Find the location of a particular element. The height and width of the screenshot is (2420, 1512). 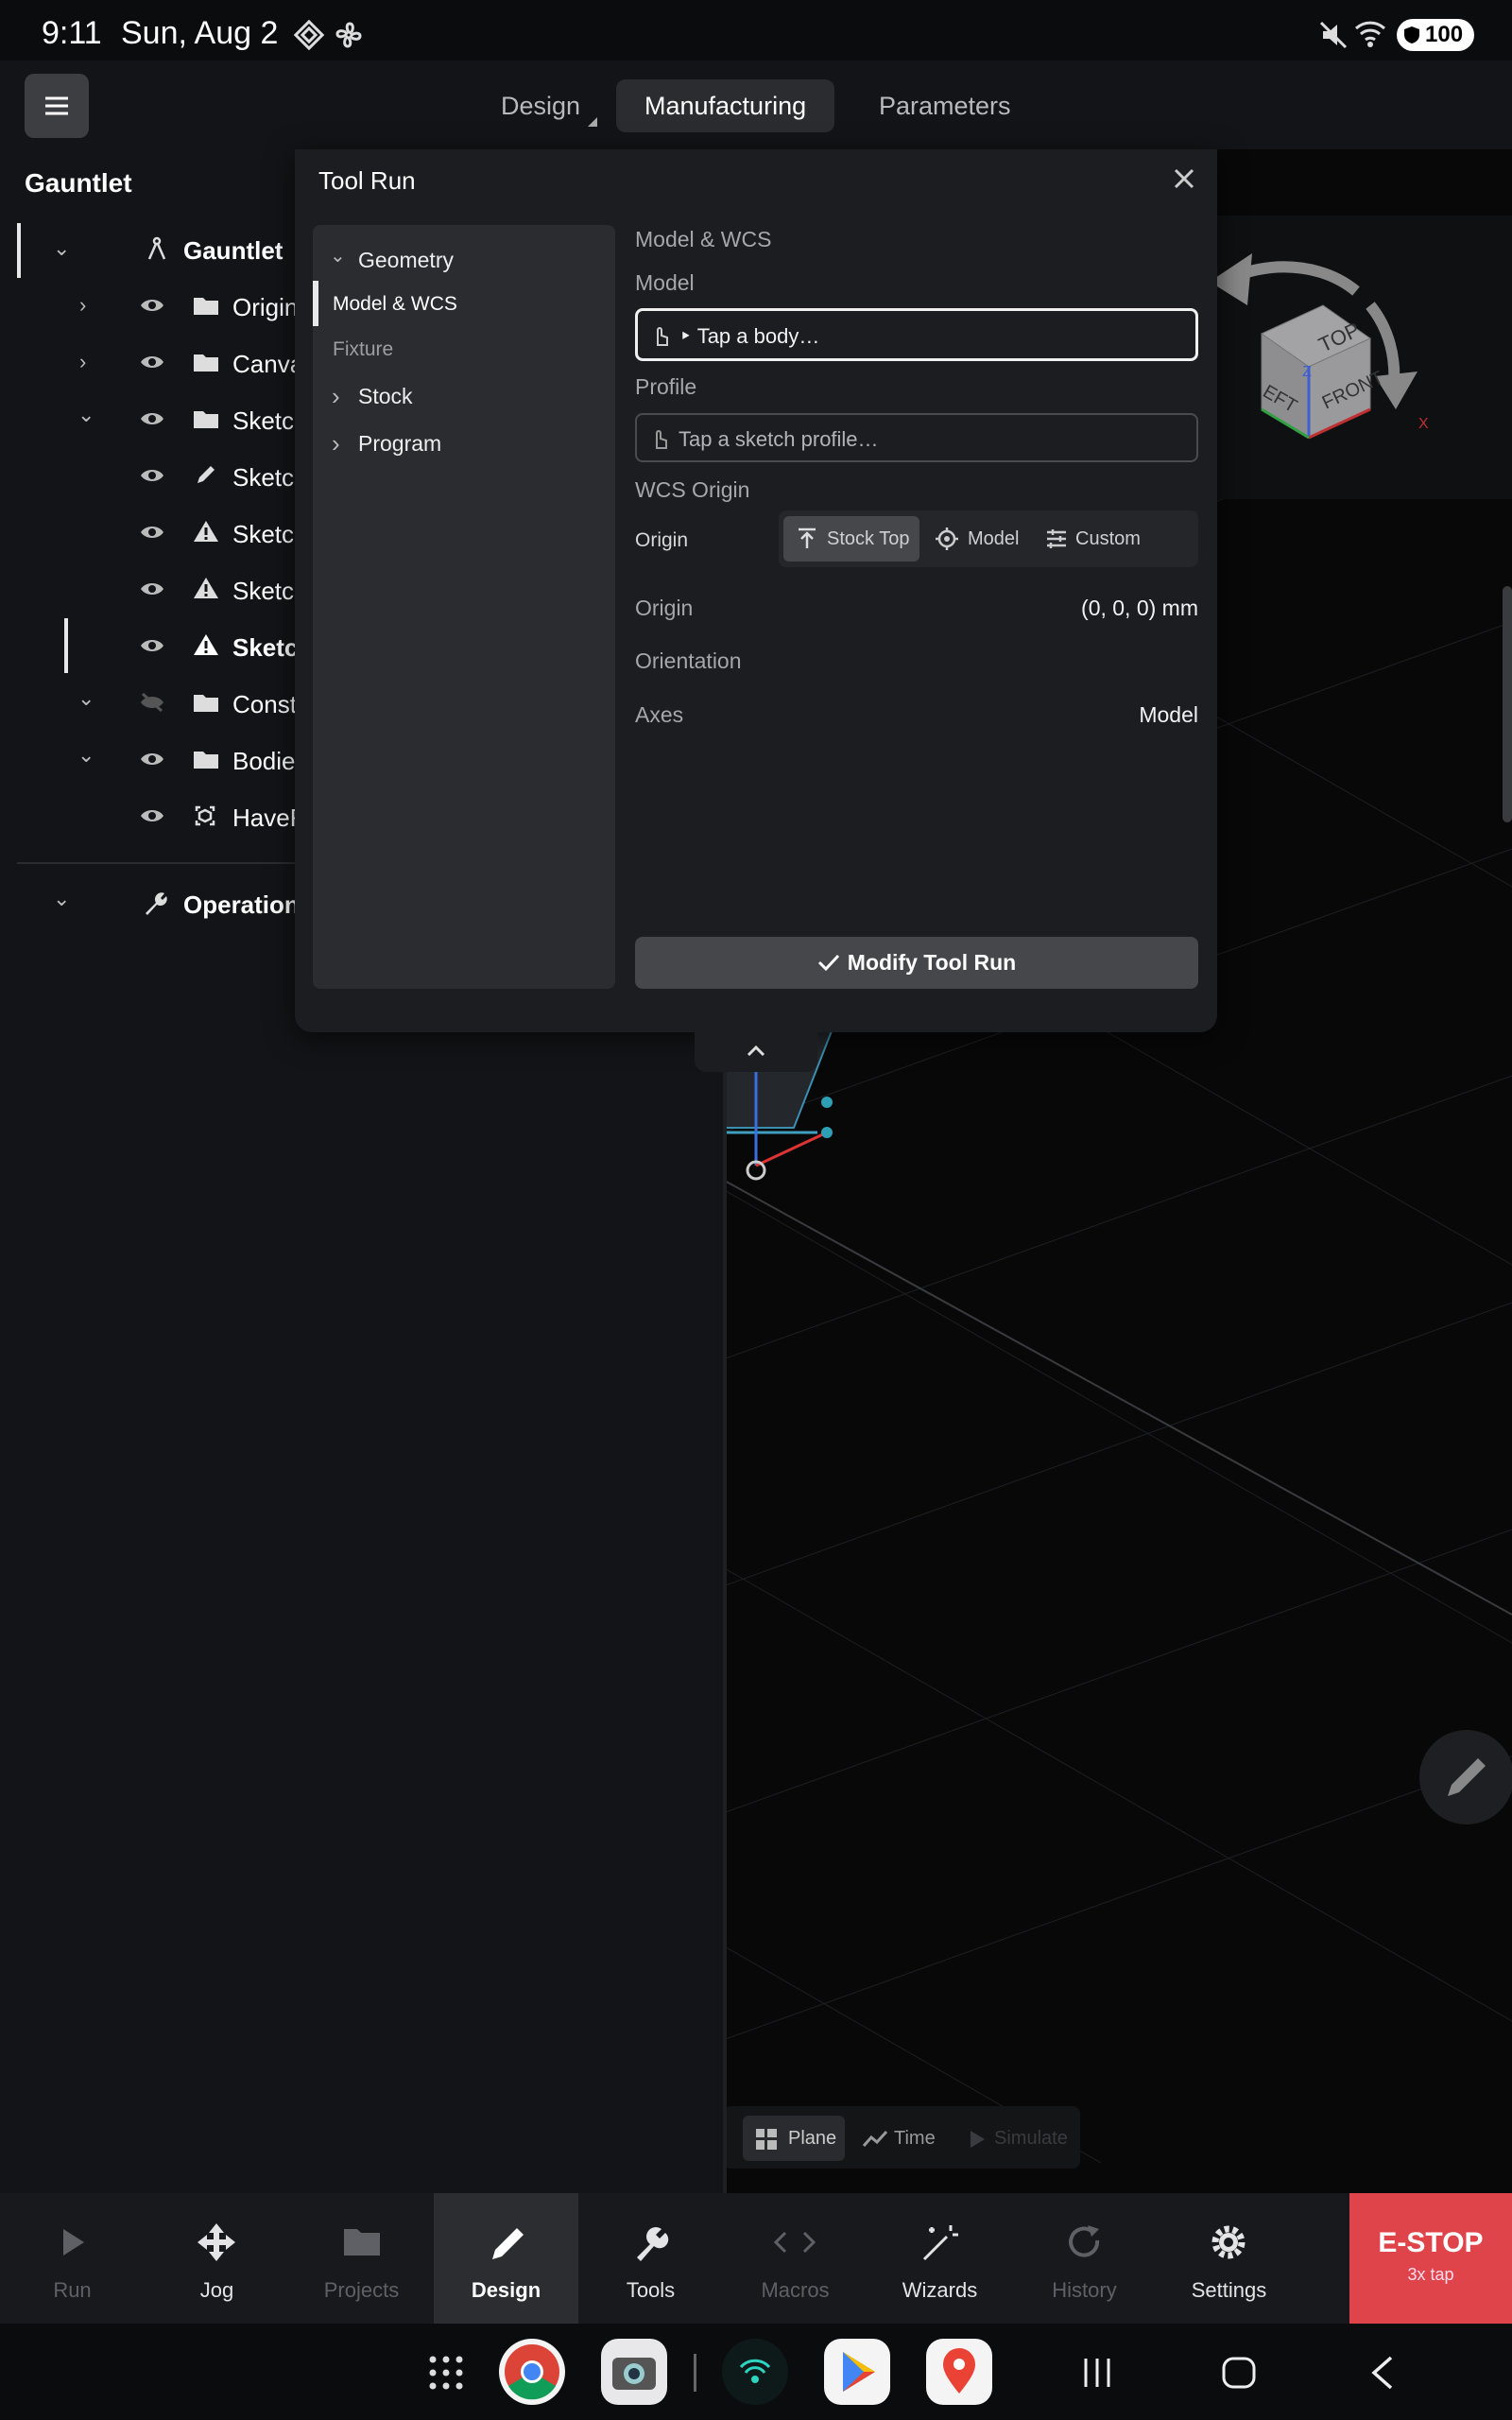

origin-option-stock-top: Stock Top is located at coordinates (851, 539).